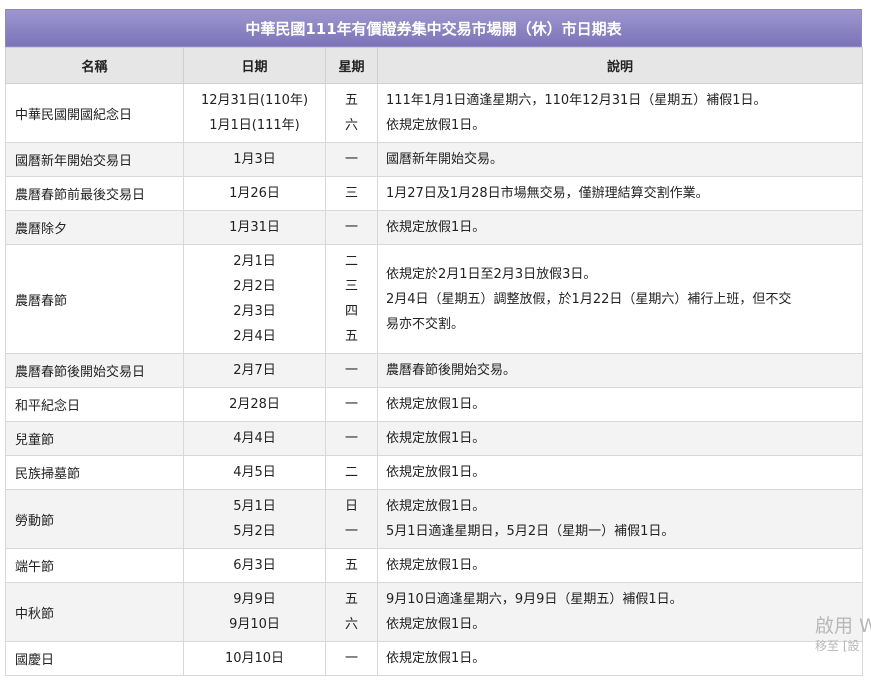 The image size is (871, 684). Describe the element at coordinates (351, 506) in the screenshot. I see `holiday-weekday: 日` at that location.